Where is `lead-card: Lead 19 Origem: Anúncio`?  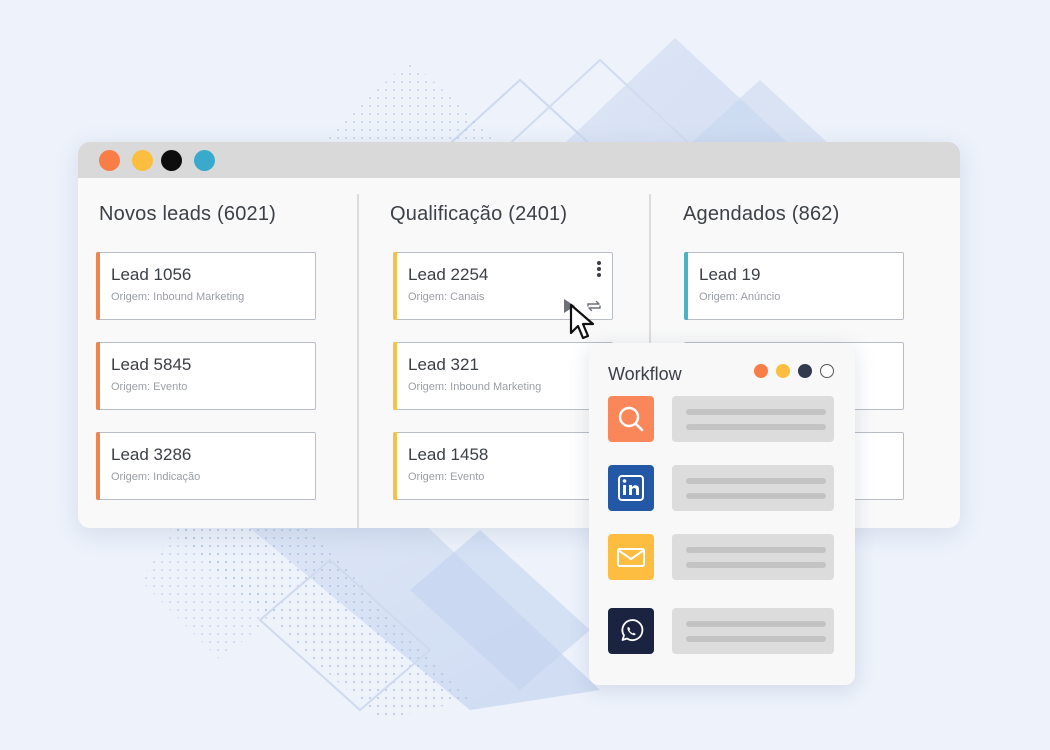
lead-card: Lead 19 Origem: Anúncio is located at coordinates (794, 286).